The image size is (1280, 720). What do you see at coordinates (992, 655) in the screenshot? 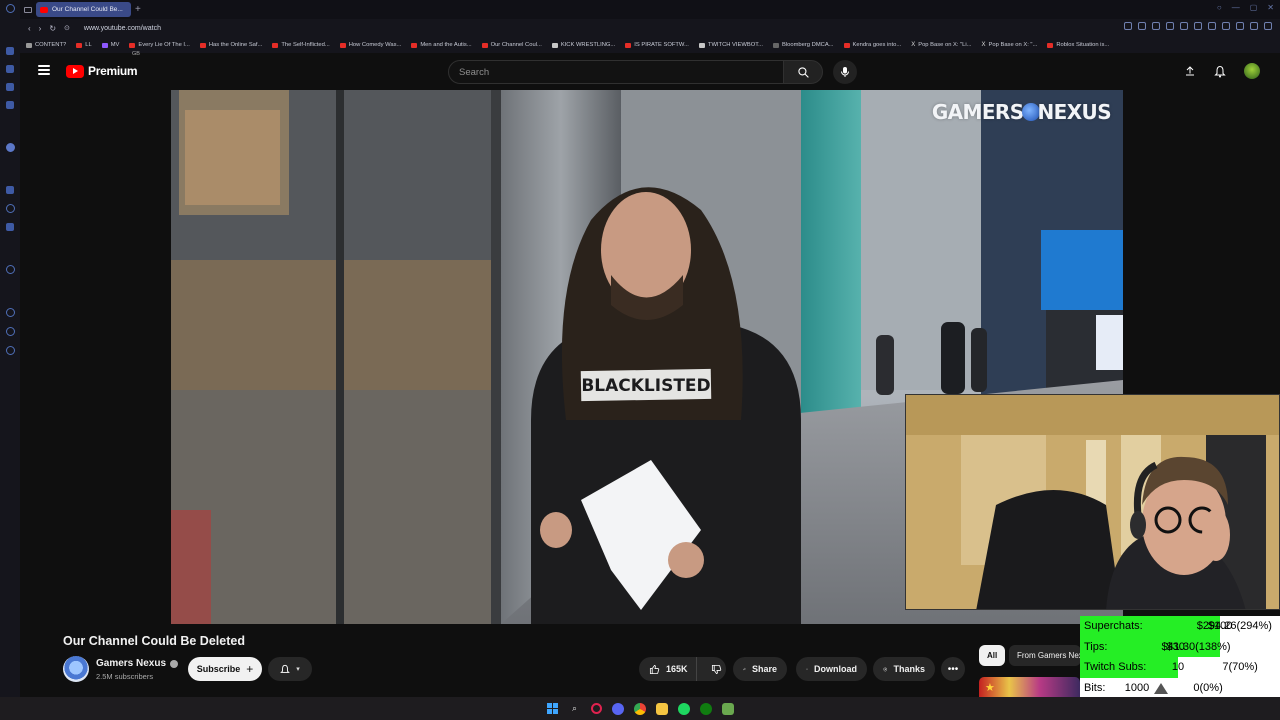
I see `chip-all: All` at bounding box center [992, 655].